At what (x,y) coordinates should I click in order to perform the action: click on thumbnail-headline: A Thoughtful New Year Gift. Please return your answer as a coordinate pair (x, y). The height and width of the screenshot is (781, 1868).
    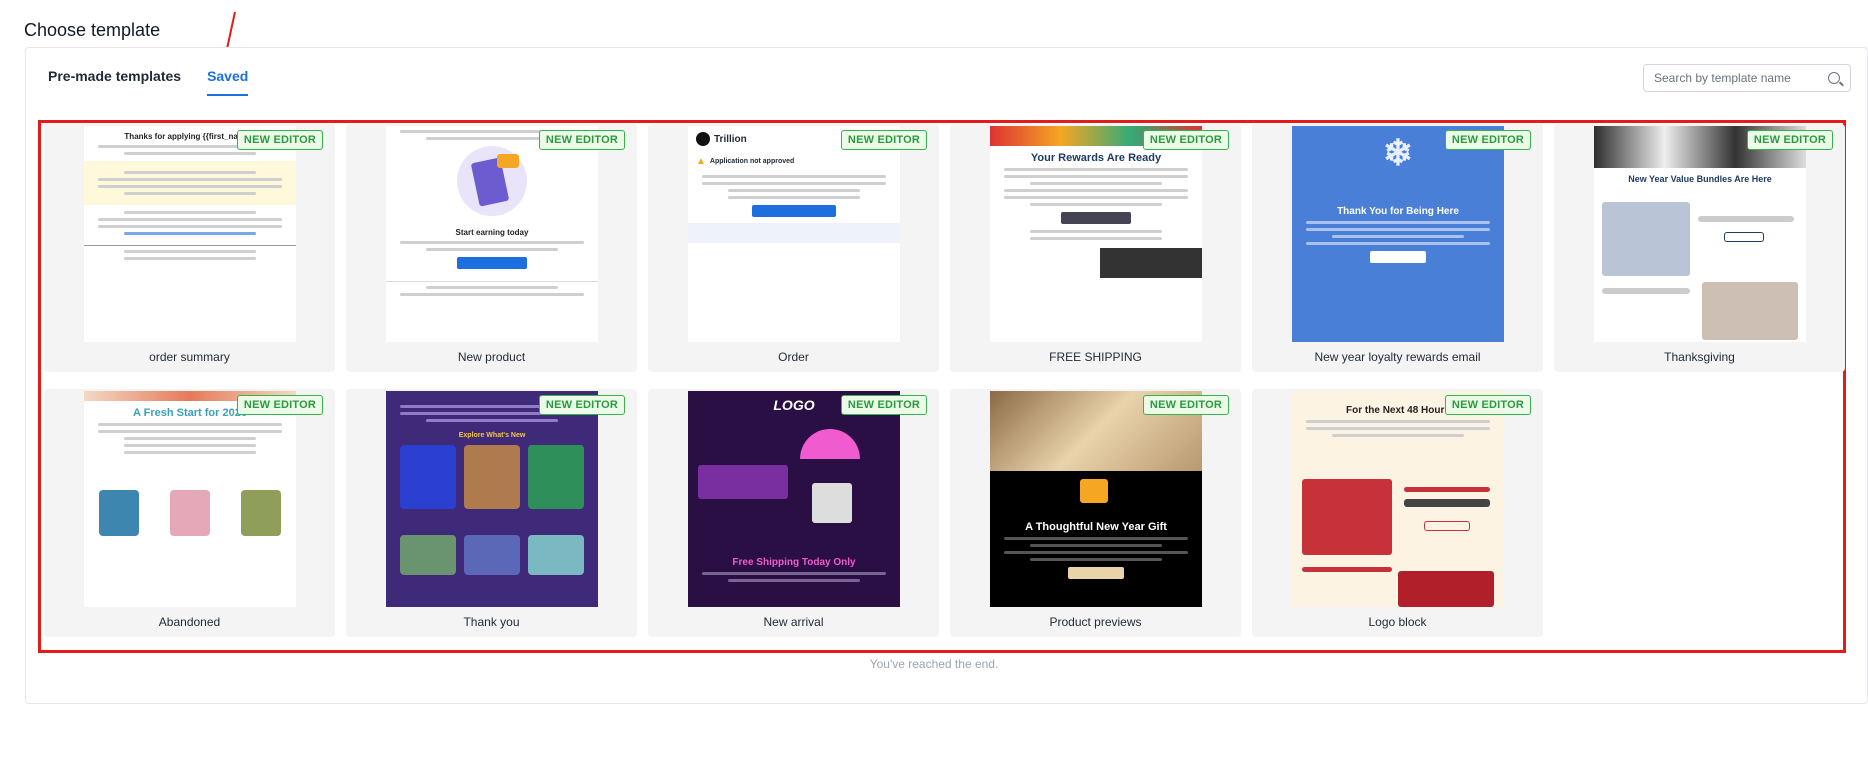
    Looking at the image, I should click on (1096, 527).